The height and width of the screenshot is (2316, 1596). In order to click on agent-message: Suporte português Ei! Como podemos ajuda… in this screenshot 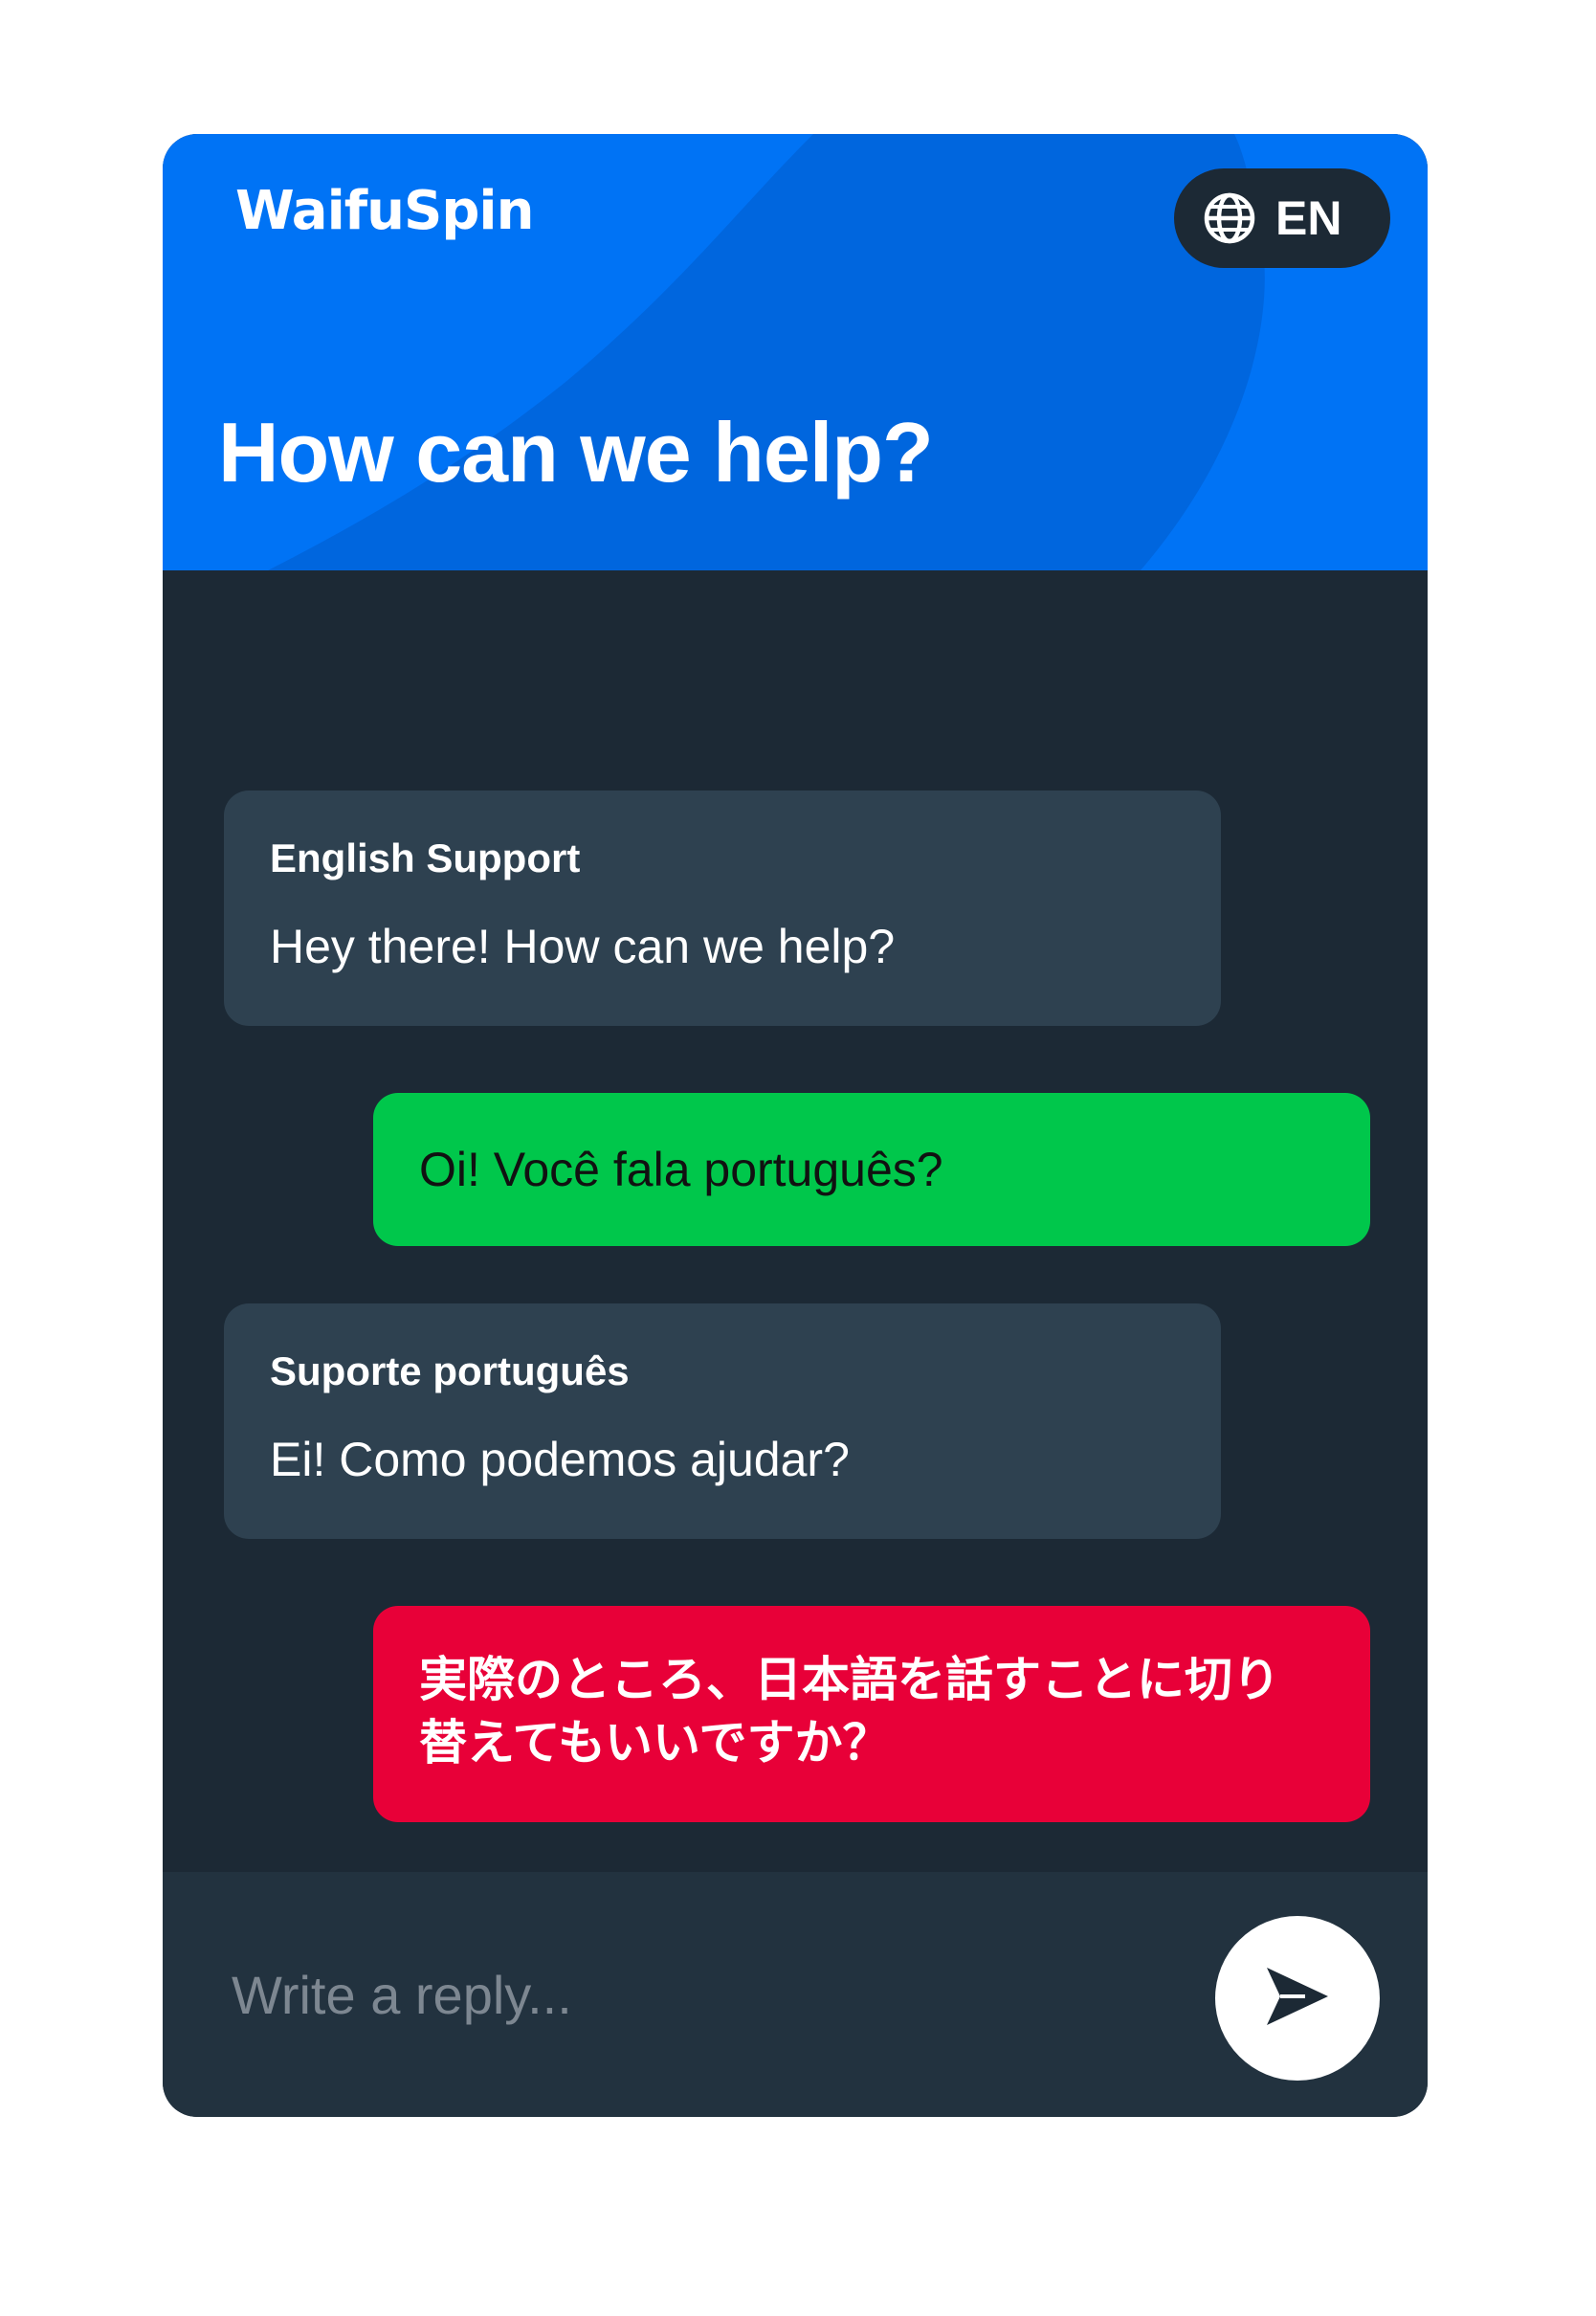, I will do `click(723, 1421)`.